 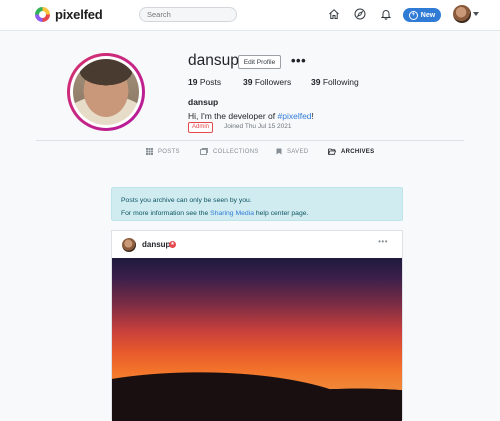 What do you see at coordinates (281, 213) in the screenshot?
I see `alert-line-2-suffix: help center page.` at bounding box center [281, 213].